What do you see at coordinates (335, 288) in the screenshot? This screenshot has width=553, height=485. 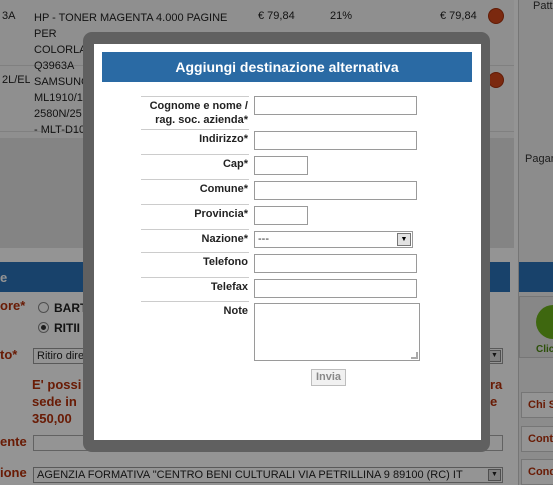 I see `telefax-input` at bounding box center [335, 288].